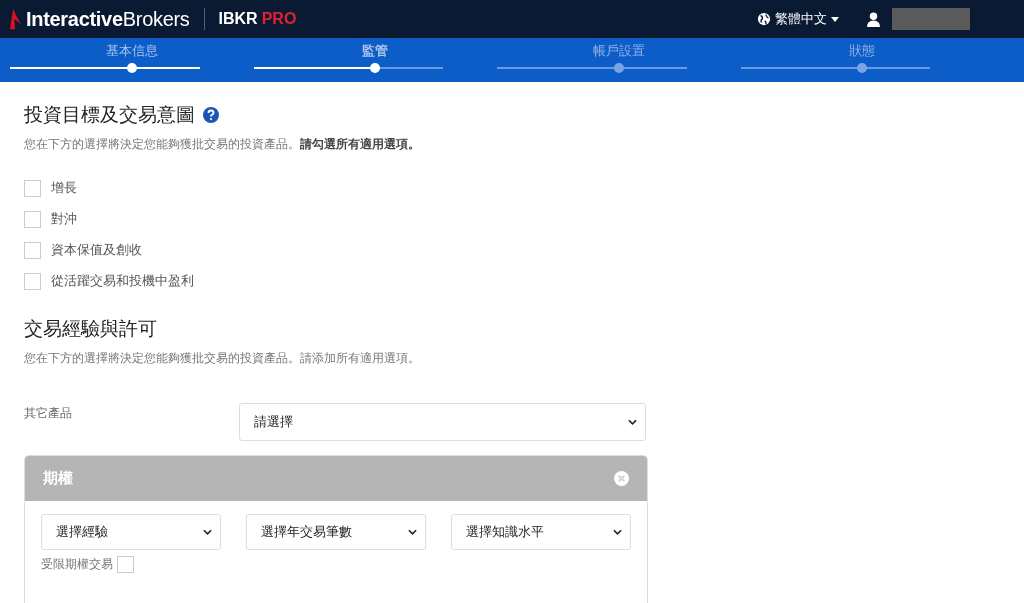 The height and width of the screenshot is (603, 1024). Describe the element at coordinates (222, 358) in the screenshot. I see `section-description: 您在下方的選擇將決定您能夠獲批交易的投資產品。請添加所有適用選項。` at that location.